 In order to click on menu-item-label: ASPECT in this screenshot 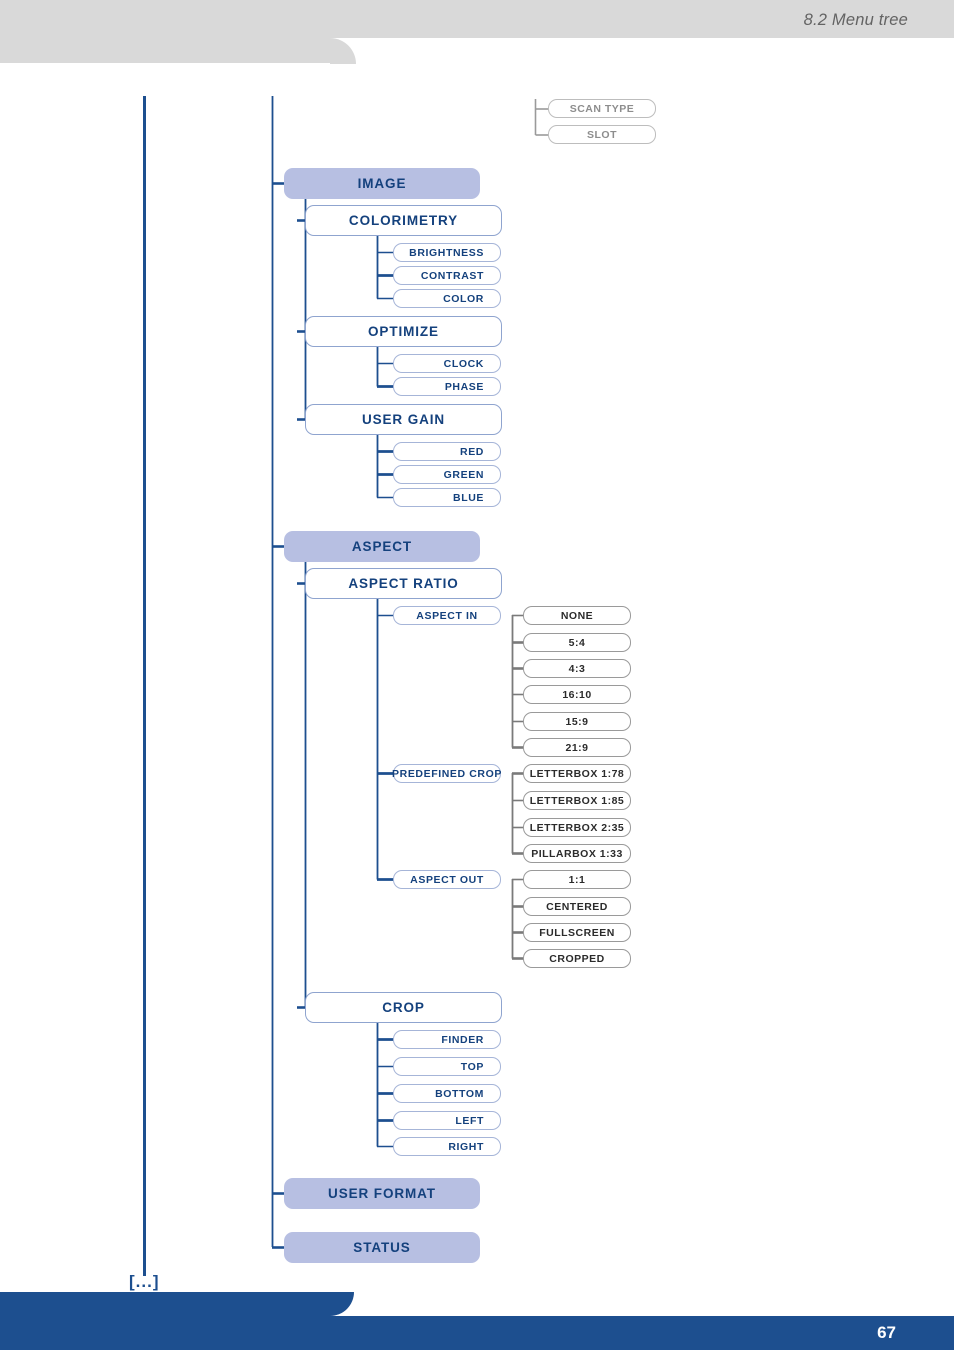, I will do `click(382, 546)`.